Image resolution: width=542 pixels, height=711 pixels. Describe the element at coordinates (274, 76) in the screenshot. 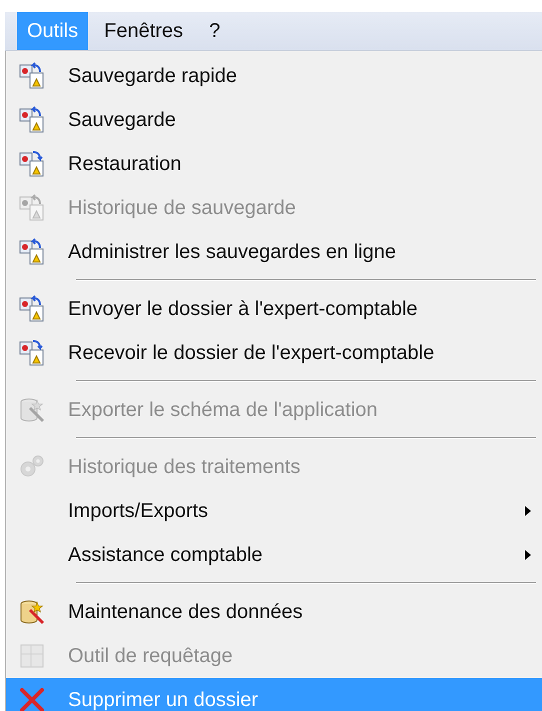

I see `menu-item: Sauvegarde rapide` at that location.